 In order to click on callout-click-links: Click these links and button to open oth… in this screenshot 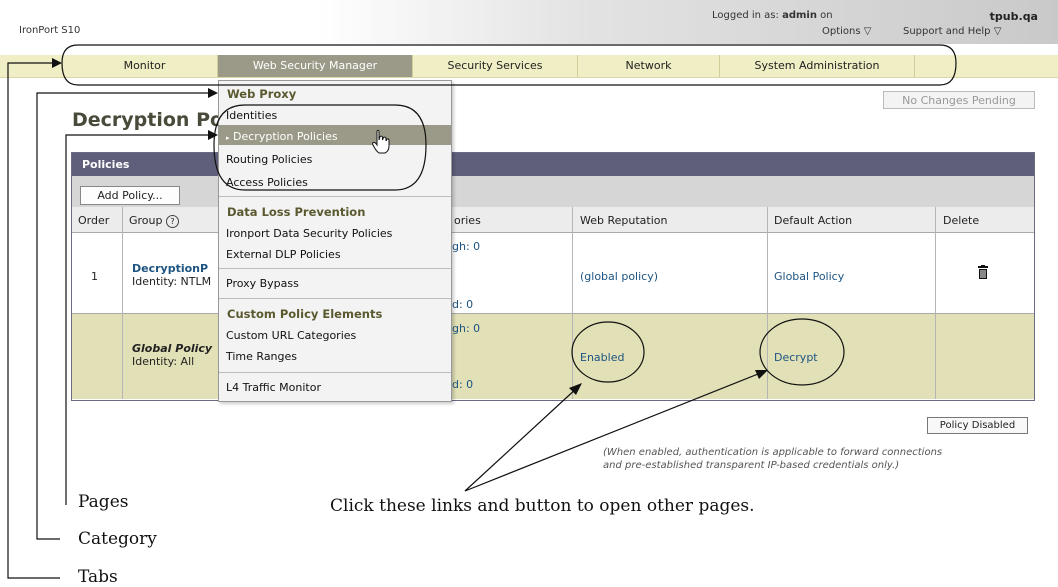, I will do `click(542, 506)`.